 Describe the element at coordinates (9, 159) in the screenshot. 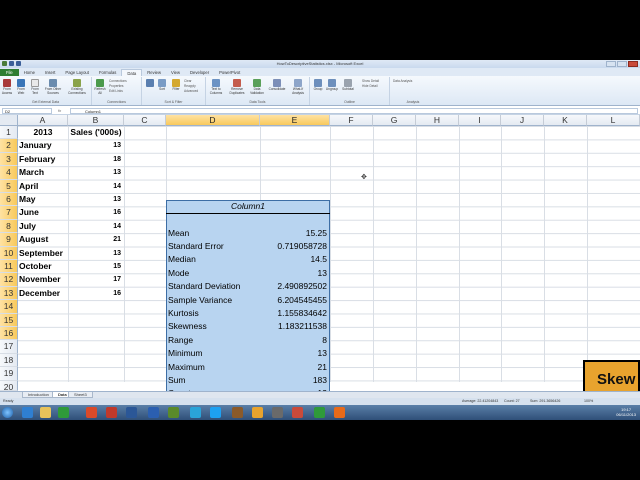

I see `row-header: 3` at that location.